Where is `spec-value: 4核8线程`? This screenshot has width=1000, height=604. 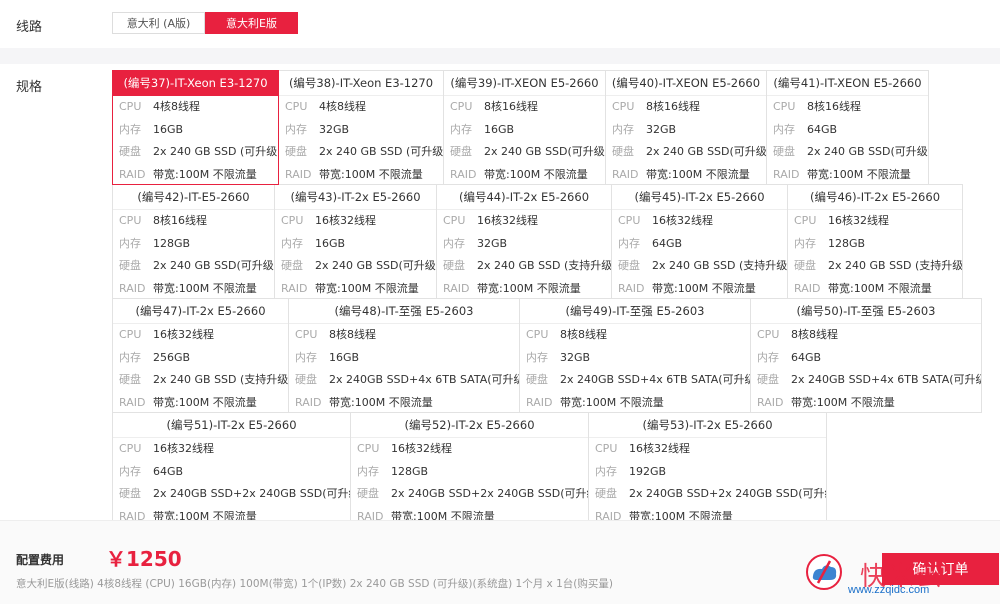
spec-value: 4核8线程 is located at coordinates (342, 106).